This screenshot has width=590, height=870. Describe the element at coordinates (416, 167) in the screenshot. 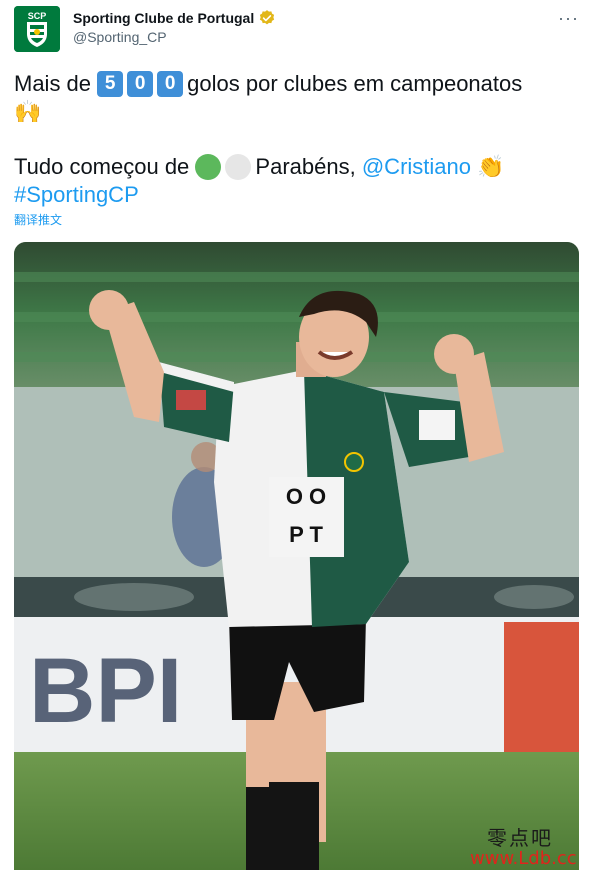

I see `mention-link: @Cristiano` at that location.